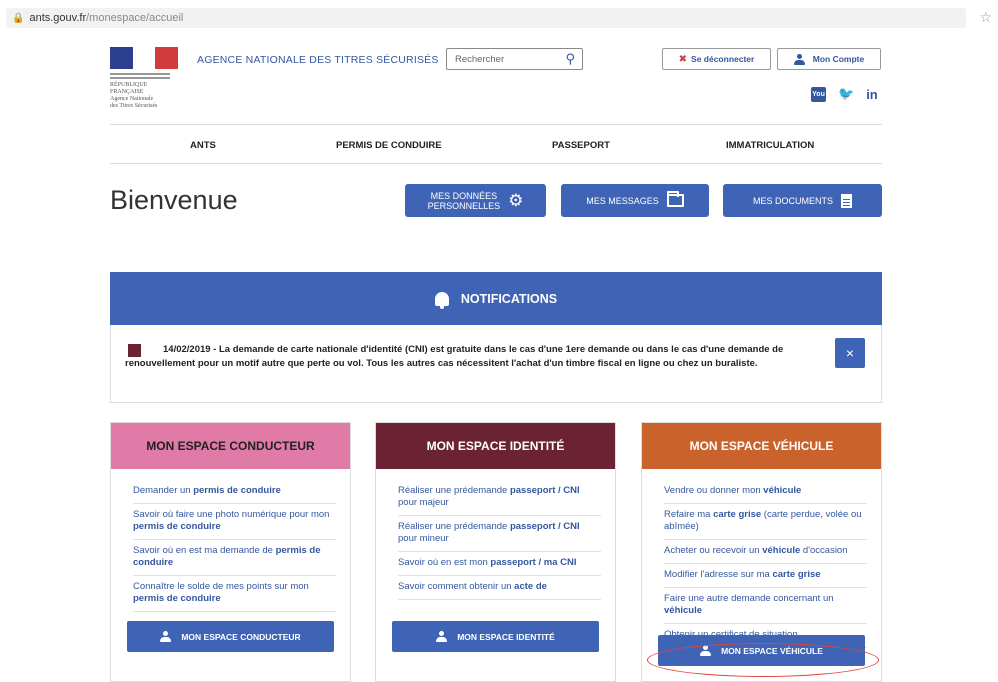 Image resolution: width=998 pixels, height=682 pixels. Describe the element at coordinates (516, 200) in the screenshot. I see `gear-icon: ⚙` at that location.